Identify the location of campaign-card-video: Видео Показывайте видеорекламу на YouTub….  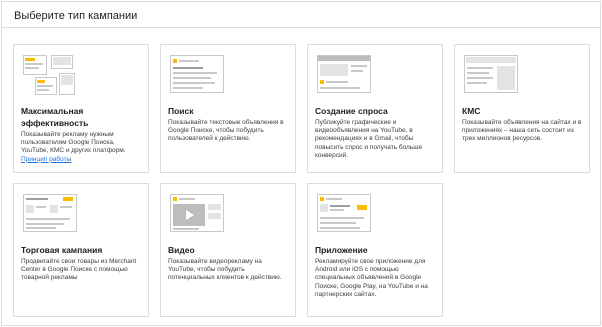
(228, 250).